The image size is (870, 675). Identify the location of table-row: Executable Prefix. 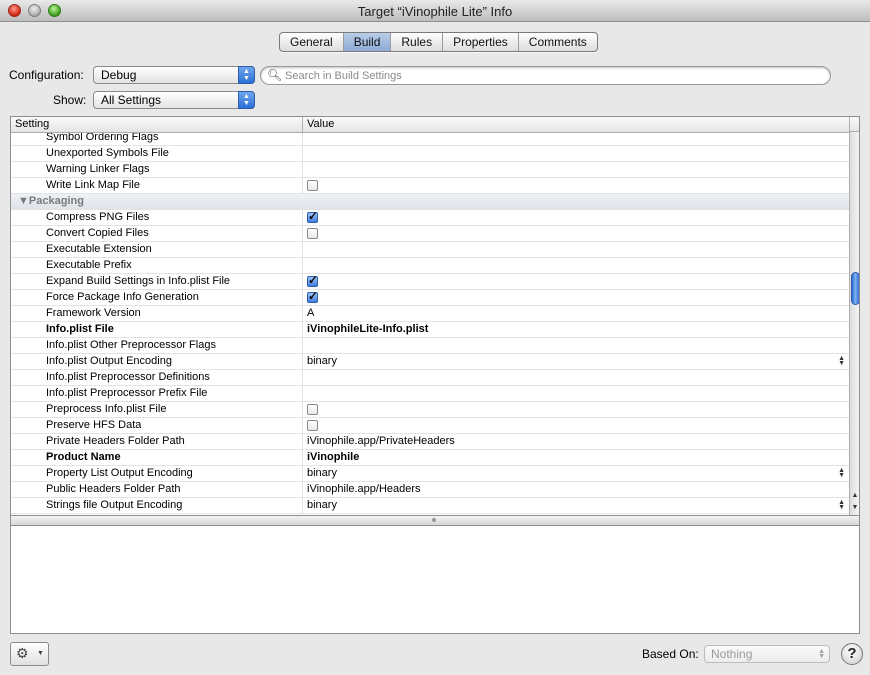
(430, 266).